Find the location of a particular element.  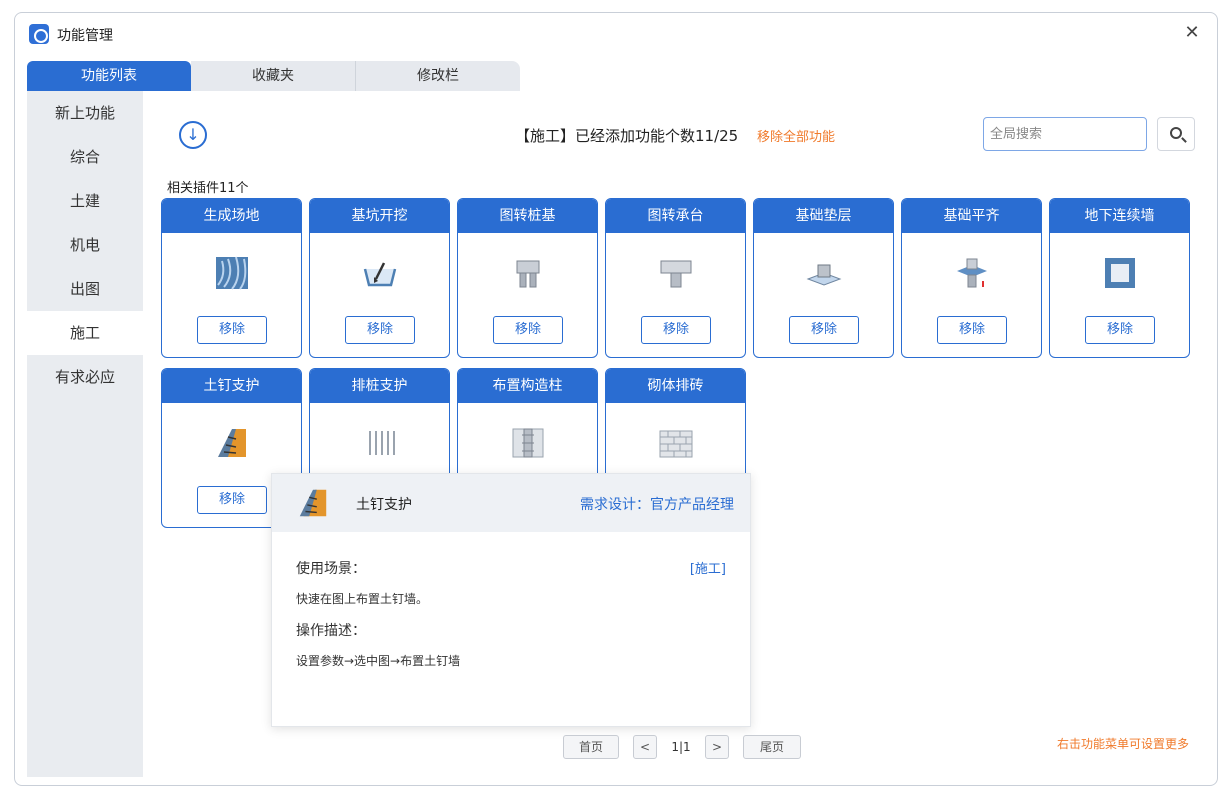

excavation-icon is located at coordinates (380, 274).